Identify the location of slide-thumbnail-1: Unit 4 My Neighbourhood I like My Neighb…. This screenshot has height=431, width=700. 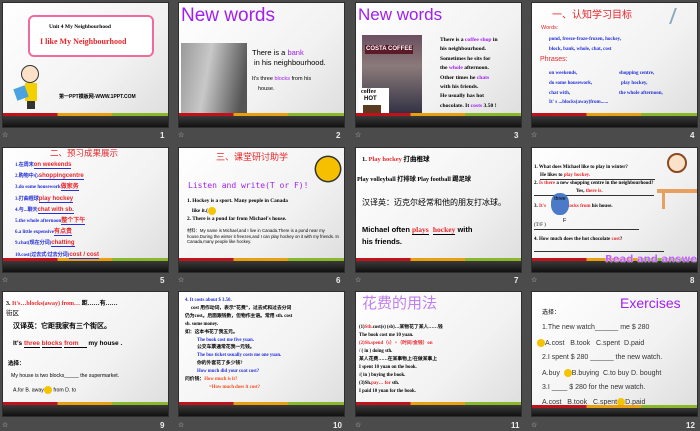
(85, 65).